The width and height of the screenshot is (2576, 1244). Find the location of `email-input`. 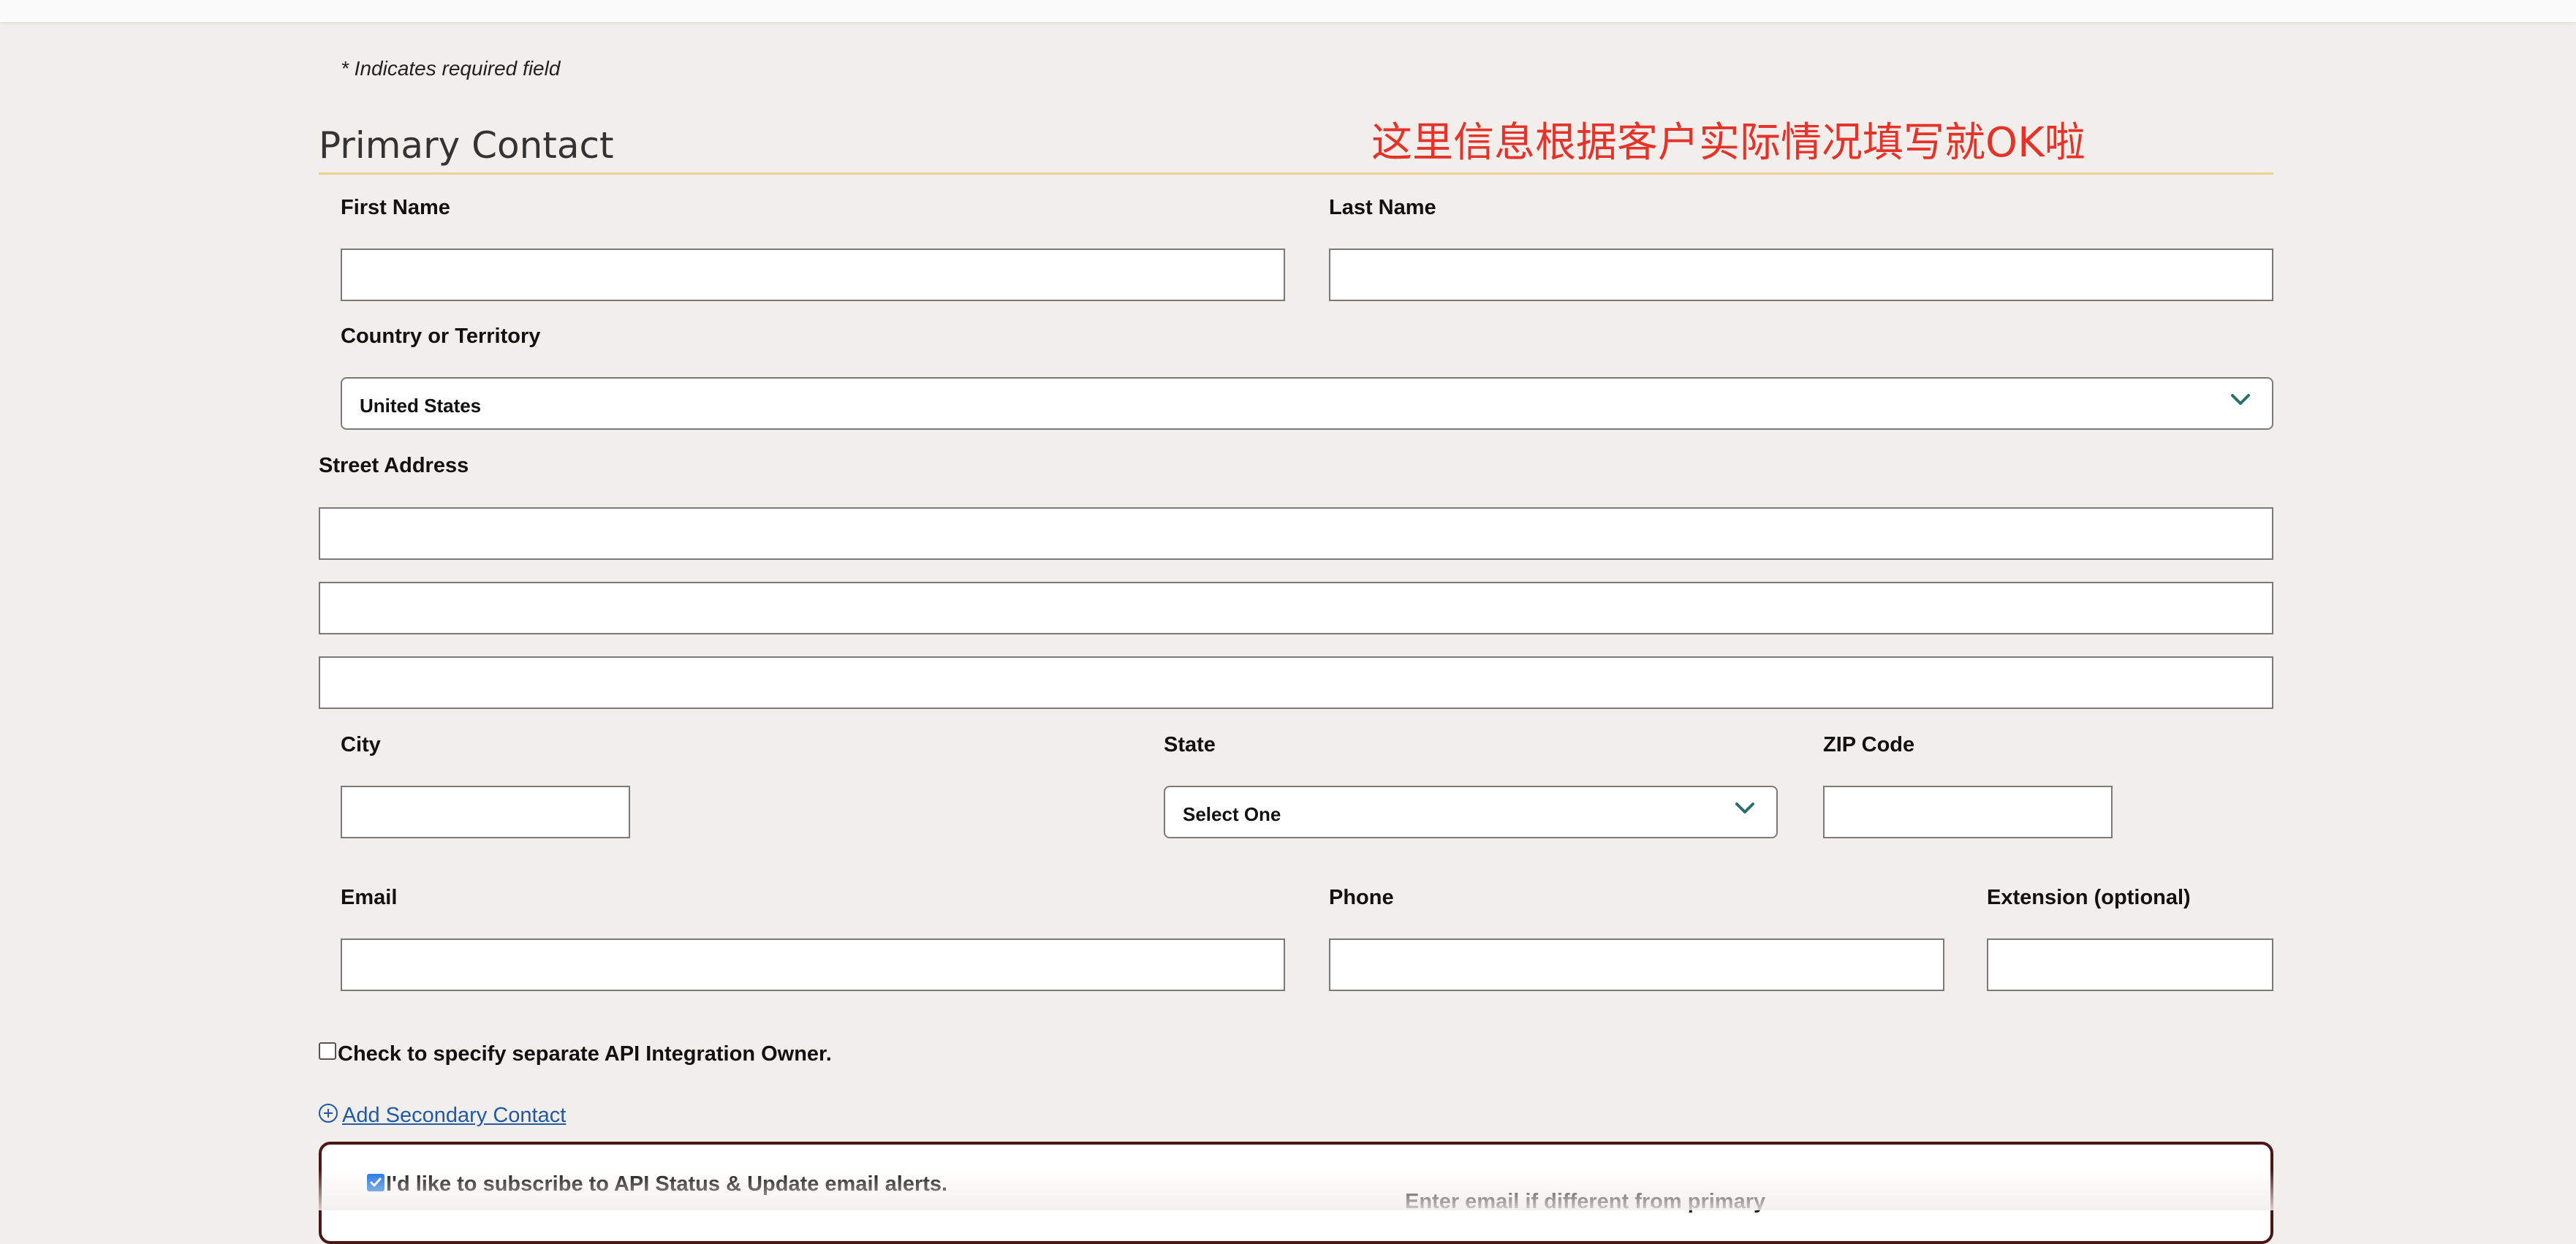

email-input is located at coordinates (813, 964).